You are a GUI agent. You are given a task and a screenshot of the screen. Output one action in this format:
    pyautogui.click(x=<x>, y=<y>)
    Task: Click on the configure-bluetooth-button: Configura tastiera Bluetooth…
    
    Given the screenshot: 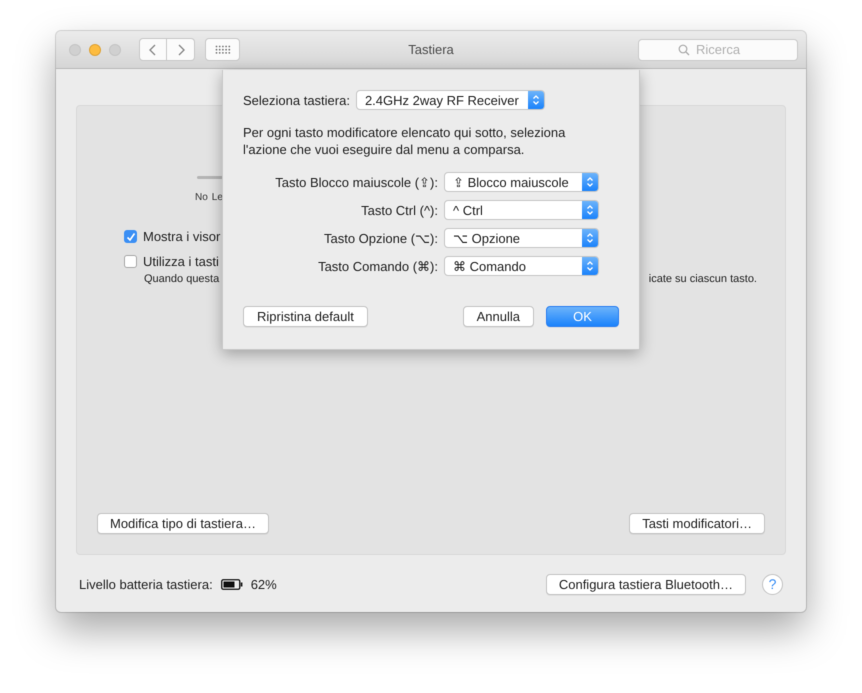 What is the action you would take?
    pyautogui.click(x=646, y=584)
    